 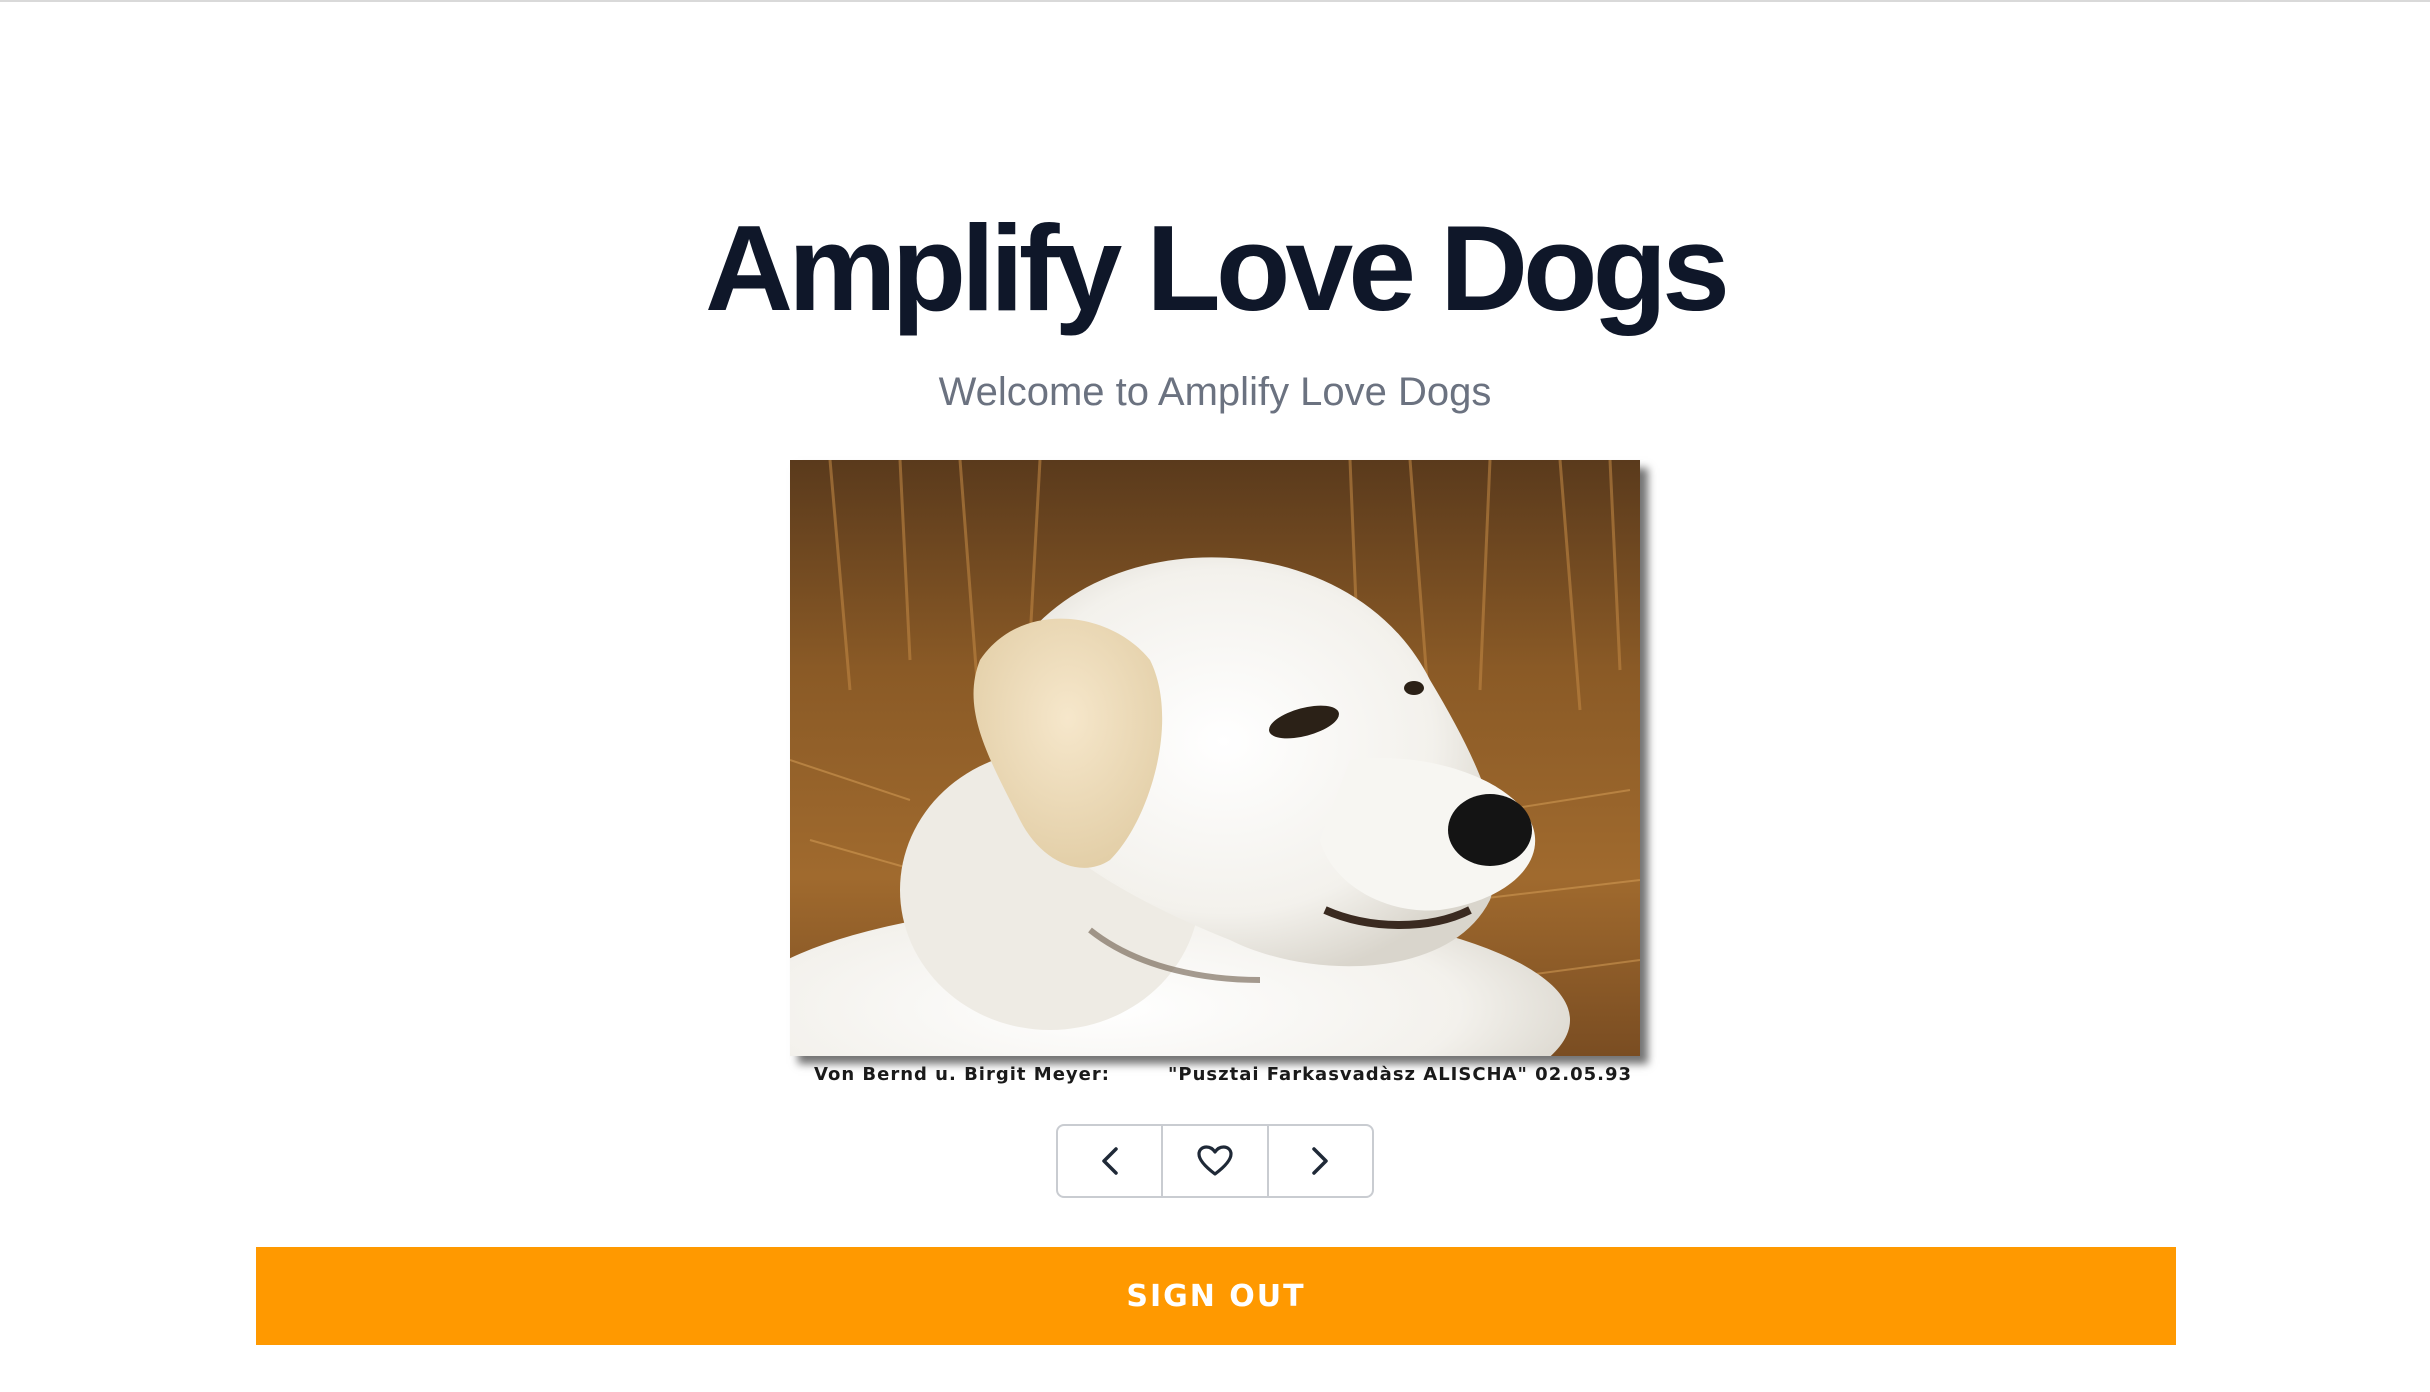 I want to click on like-button, so click(x=1213, y=1161).